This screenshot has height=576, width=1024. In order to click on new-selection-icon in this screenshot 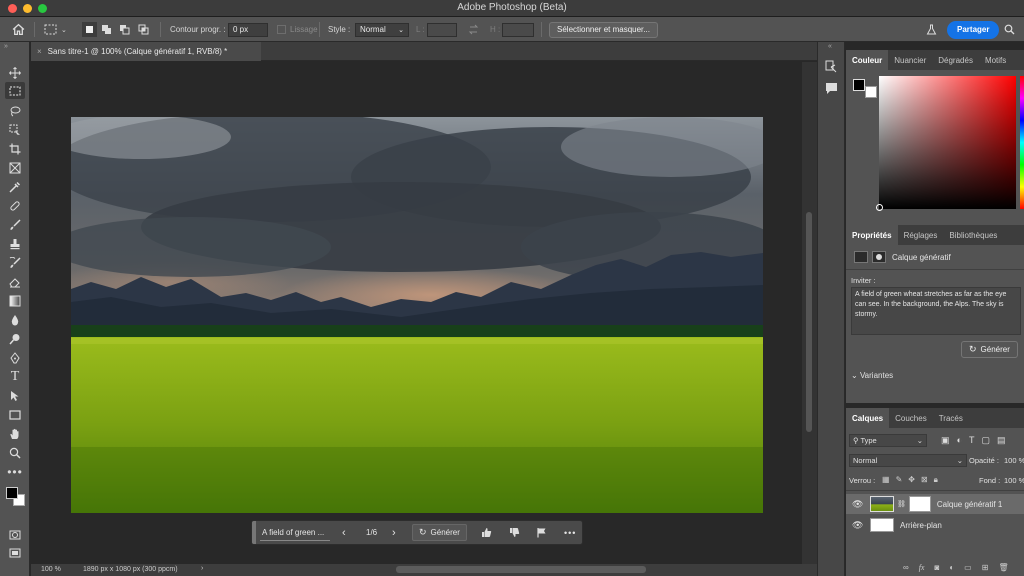, I will do `click(89, 29)`.